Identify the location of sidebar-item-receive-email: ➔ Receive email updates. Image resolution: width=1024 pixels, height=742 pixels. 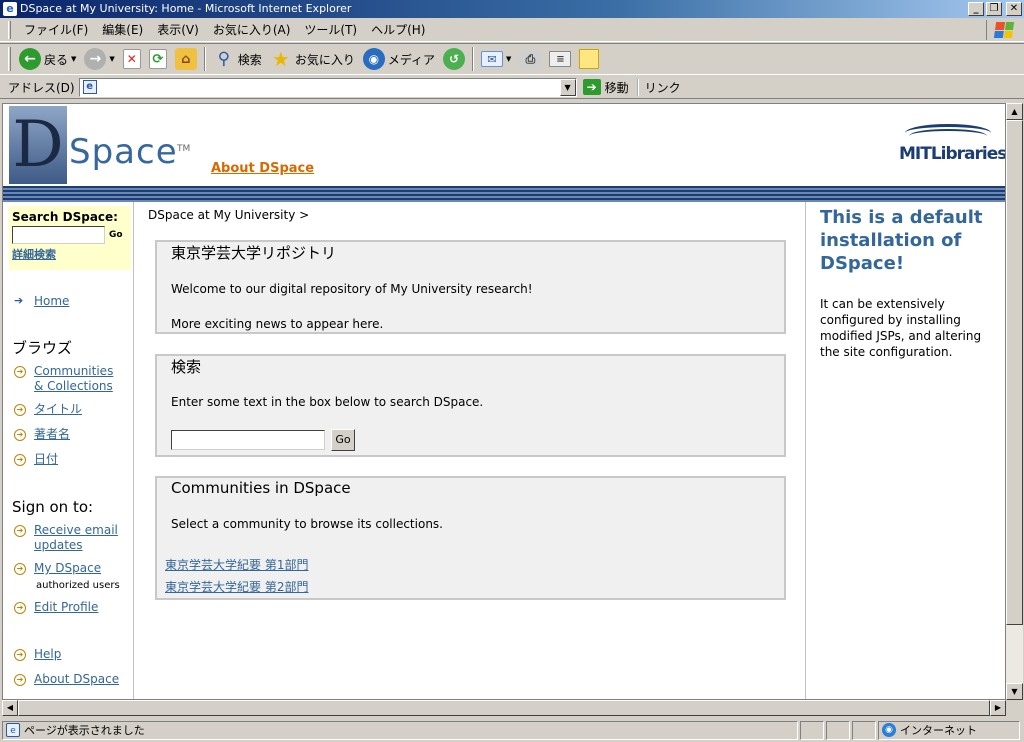
(70, 538).